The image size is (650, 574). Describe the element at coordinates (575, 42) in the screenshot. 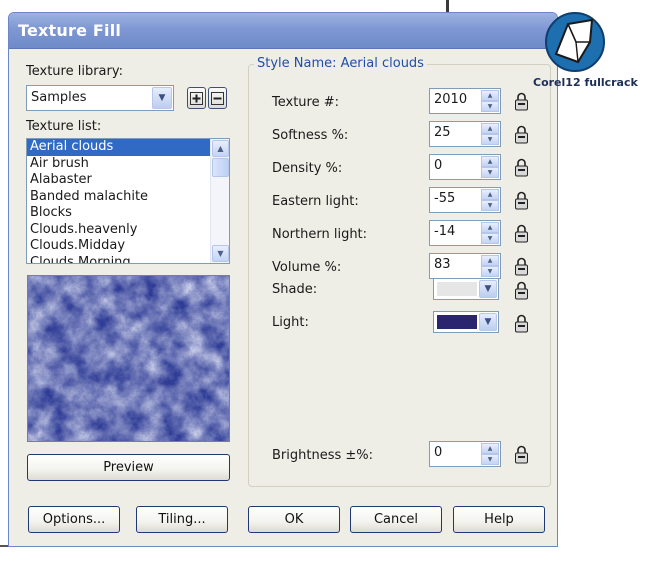

I see `corel-logo-icon` at that location.